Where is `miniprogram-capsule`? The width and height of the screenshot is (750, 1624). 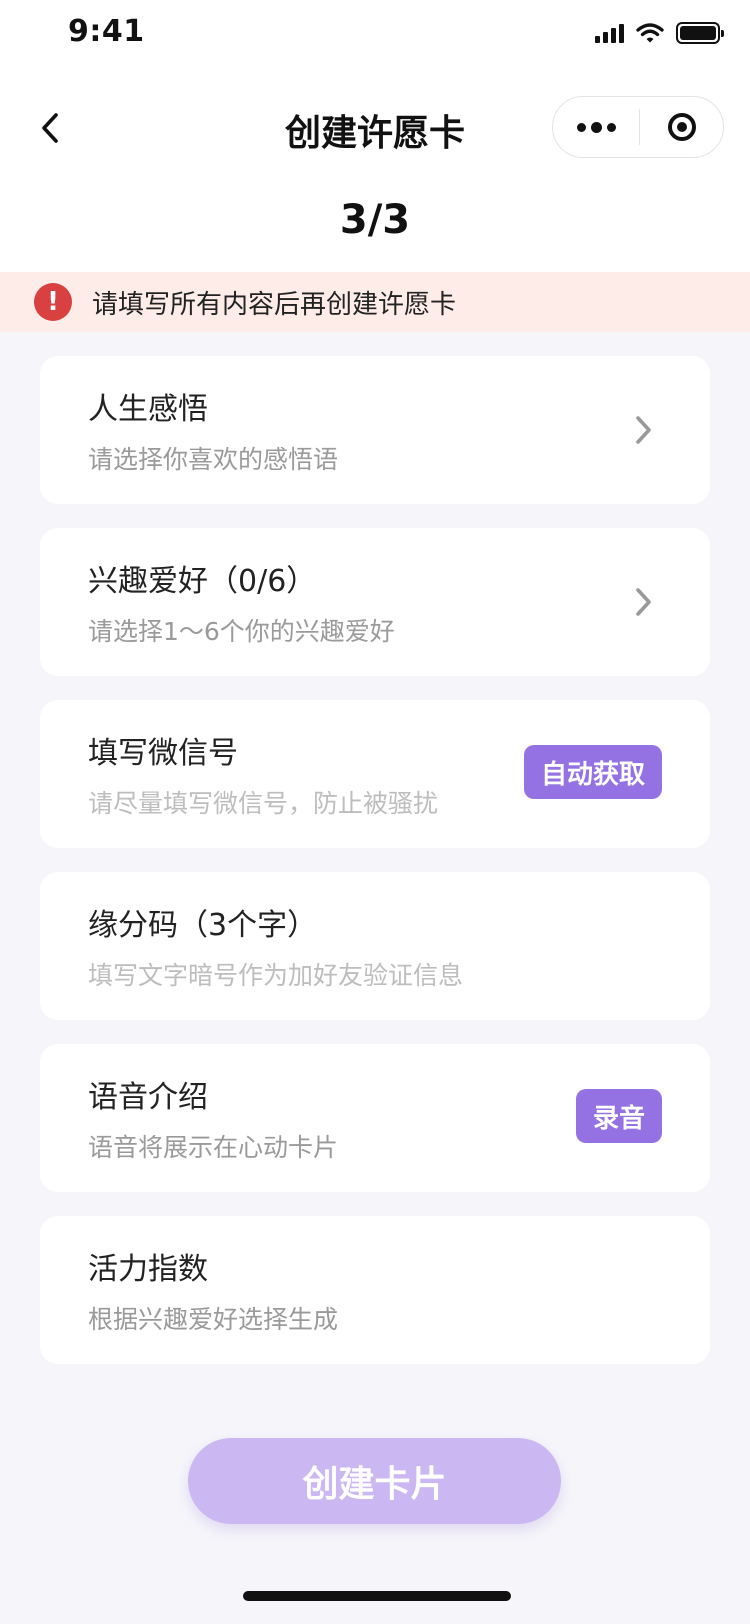 miniprogram-capsule is located at coordinates (638, 127).